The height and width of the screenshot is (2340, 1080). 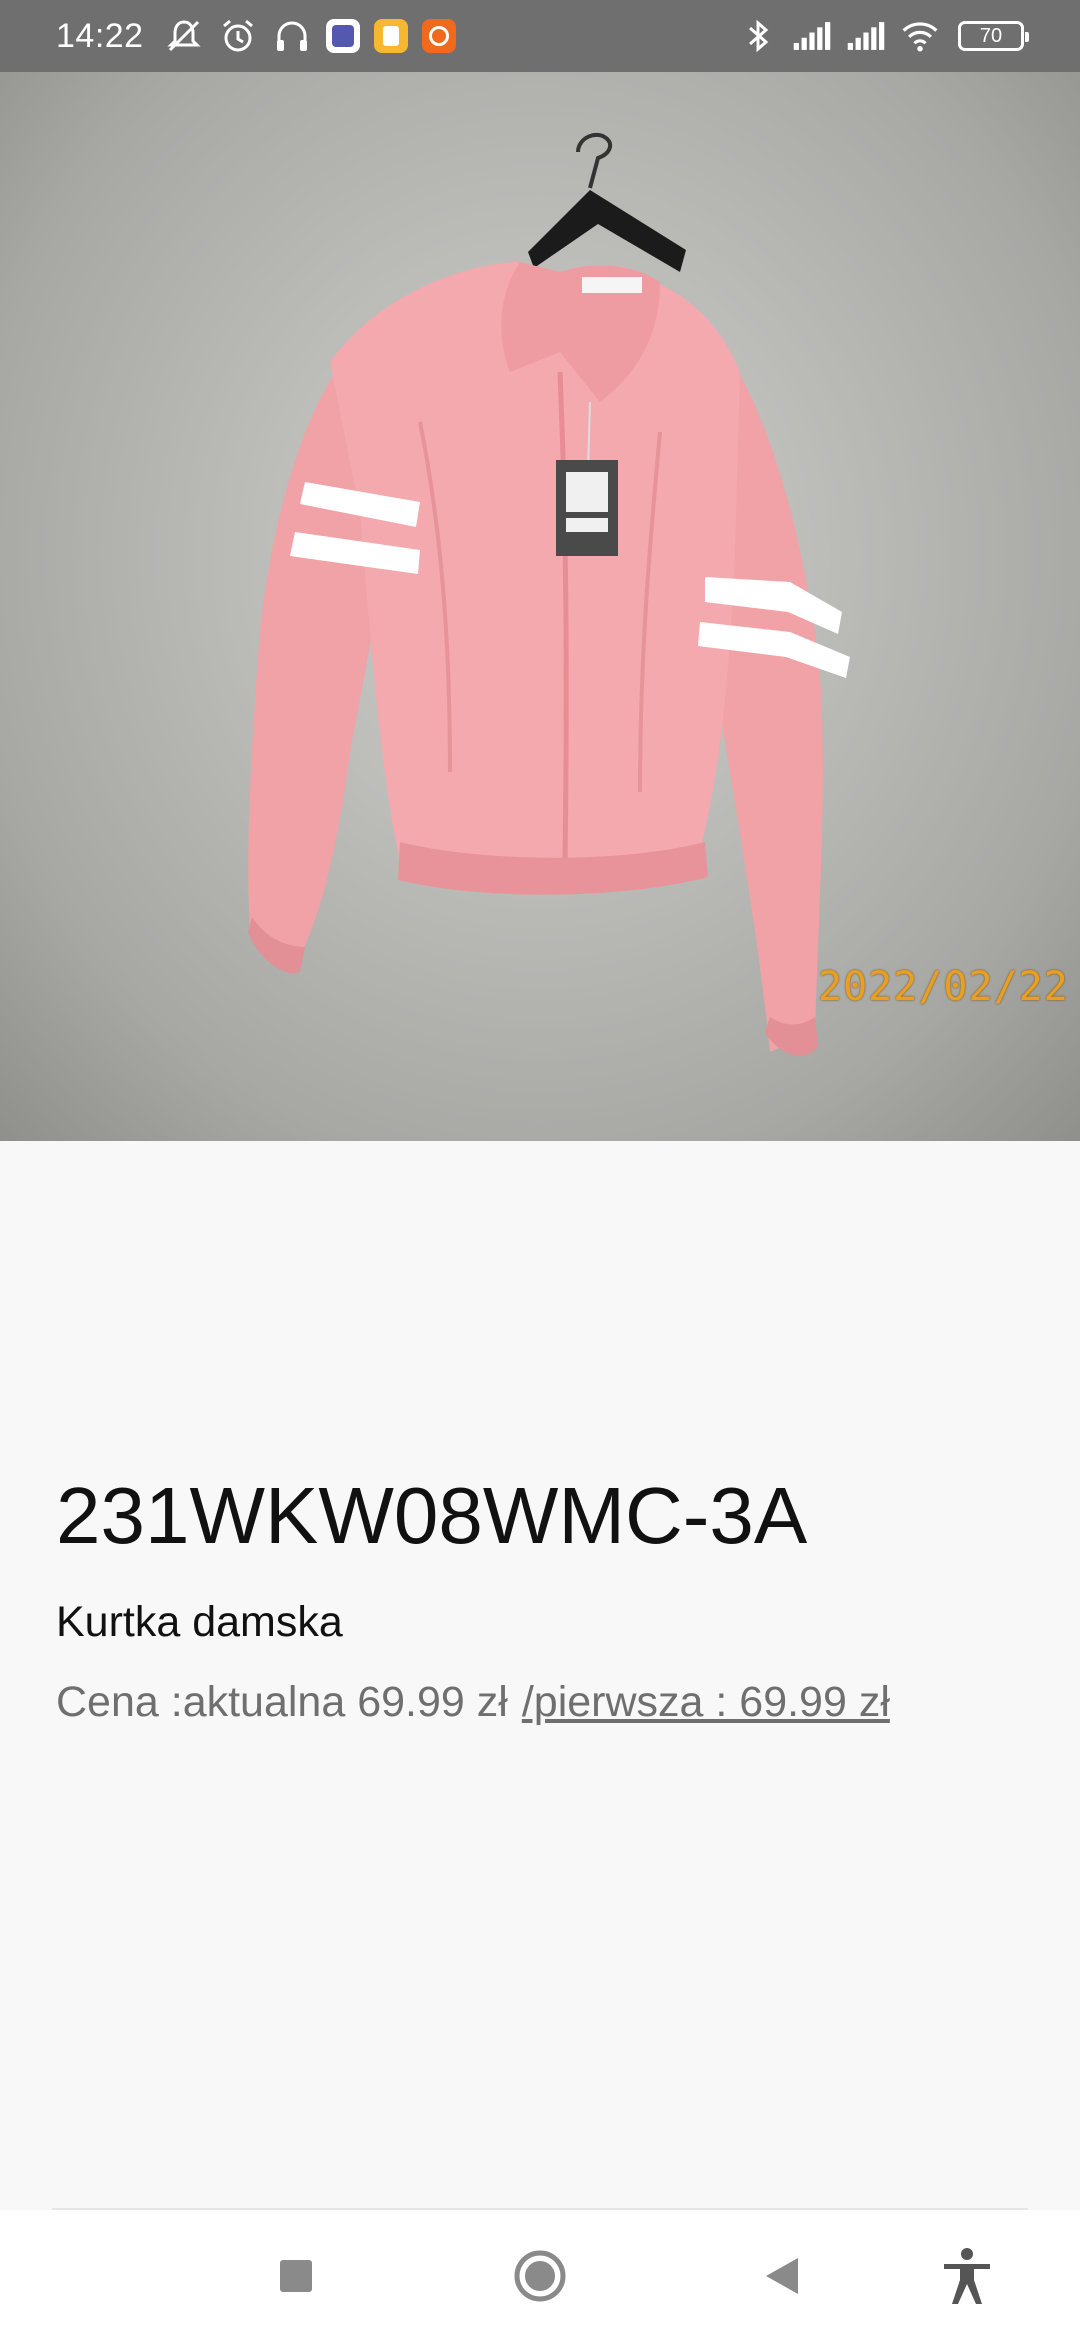 I want to click on price-first: /pierwsza : 69.99 zł, so click(x=706, y=1702).